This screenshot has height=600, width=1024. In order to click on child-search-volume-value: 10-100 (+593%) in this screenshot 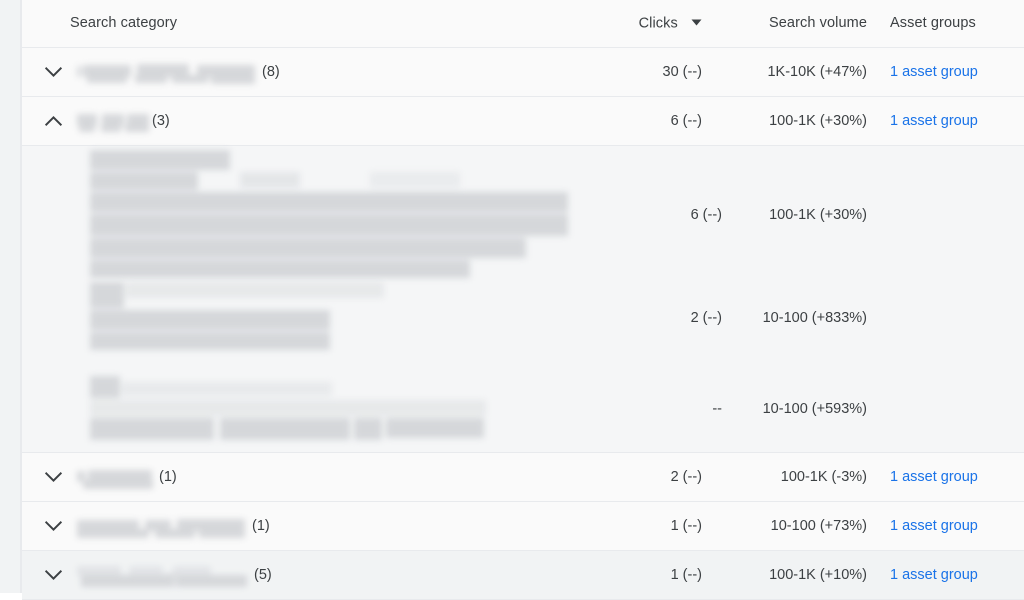, I will do `click(814, 409)`.